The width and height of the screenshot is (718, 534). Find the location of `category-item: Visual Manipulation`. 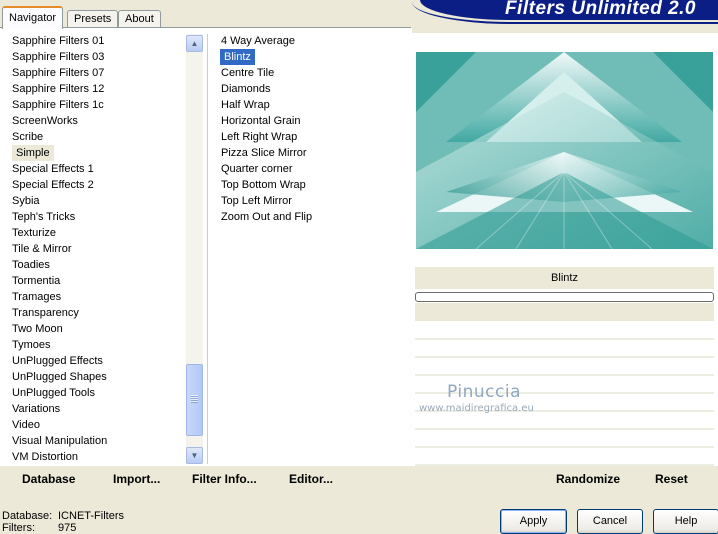

category-item: Visual Manipulation is located at coordinates (97, 441).